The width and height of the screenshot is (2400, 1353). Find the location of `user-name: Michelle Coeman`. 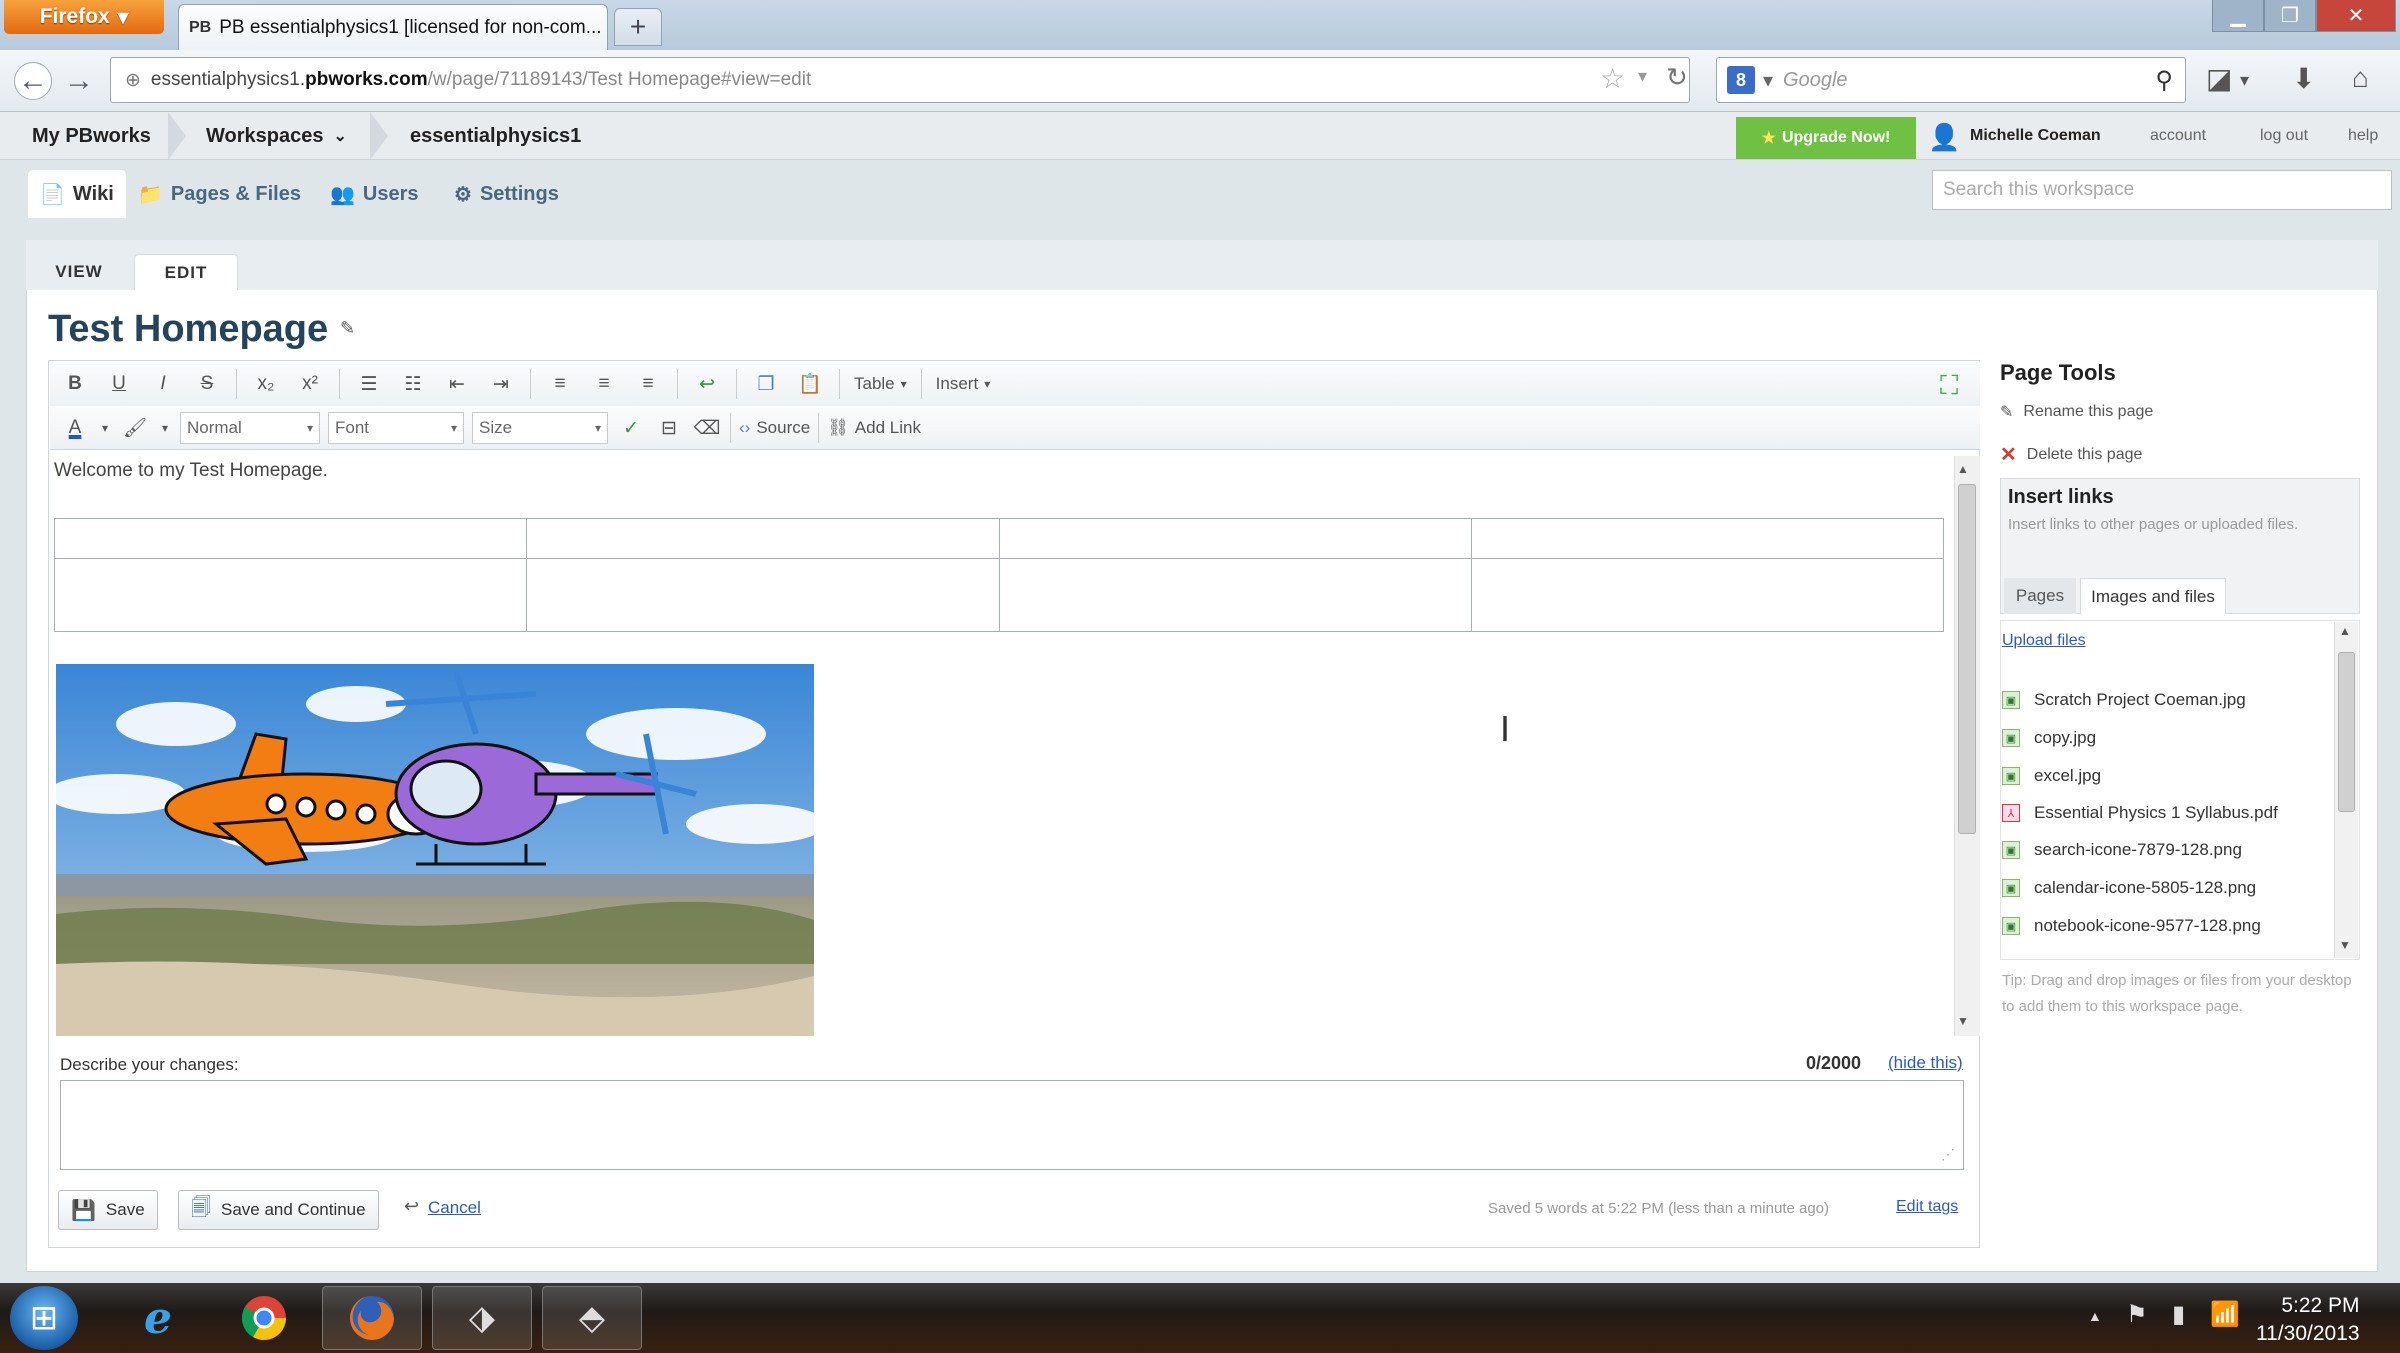

user-name: Michelle Coeman is located at coordinates (2035, 136).